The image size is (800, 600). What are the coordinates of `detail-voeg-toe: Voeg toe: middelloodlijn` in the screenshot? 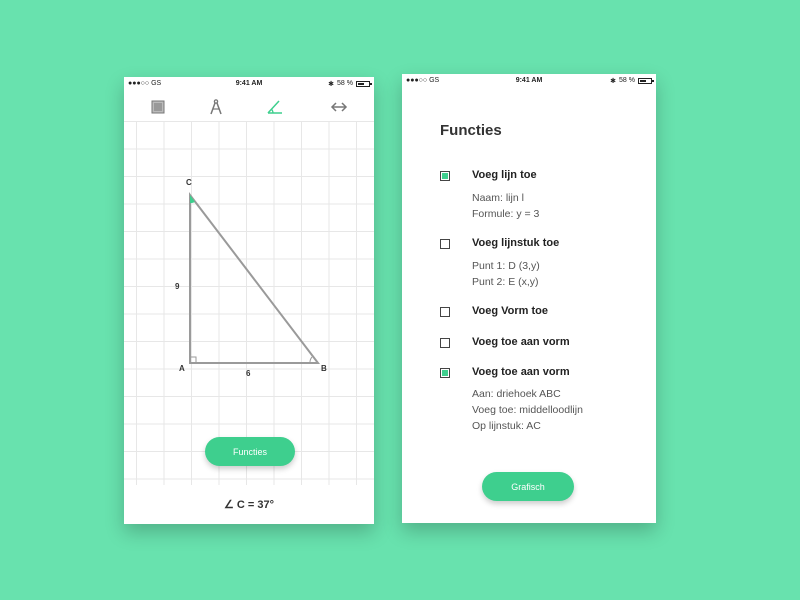 It's located at (527, 410).